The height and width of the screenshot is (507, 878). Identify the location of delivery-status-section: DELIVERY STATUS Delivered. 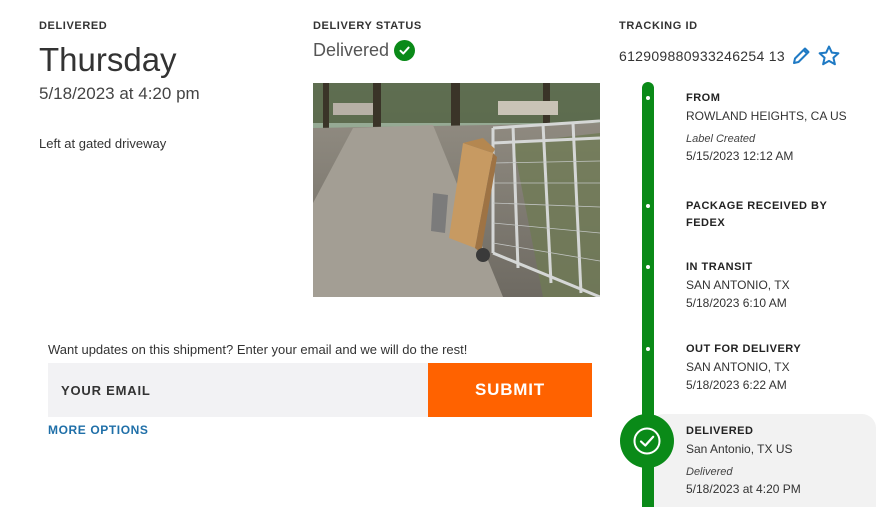
(458, 40).